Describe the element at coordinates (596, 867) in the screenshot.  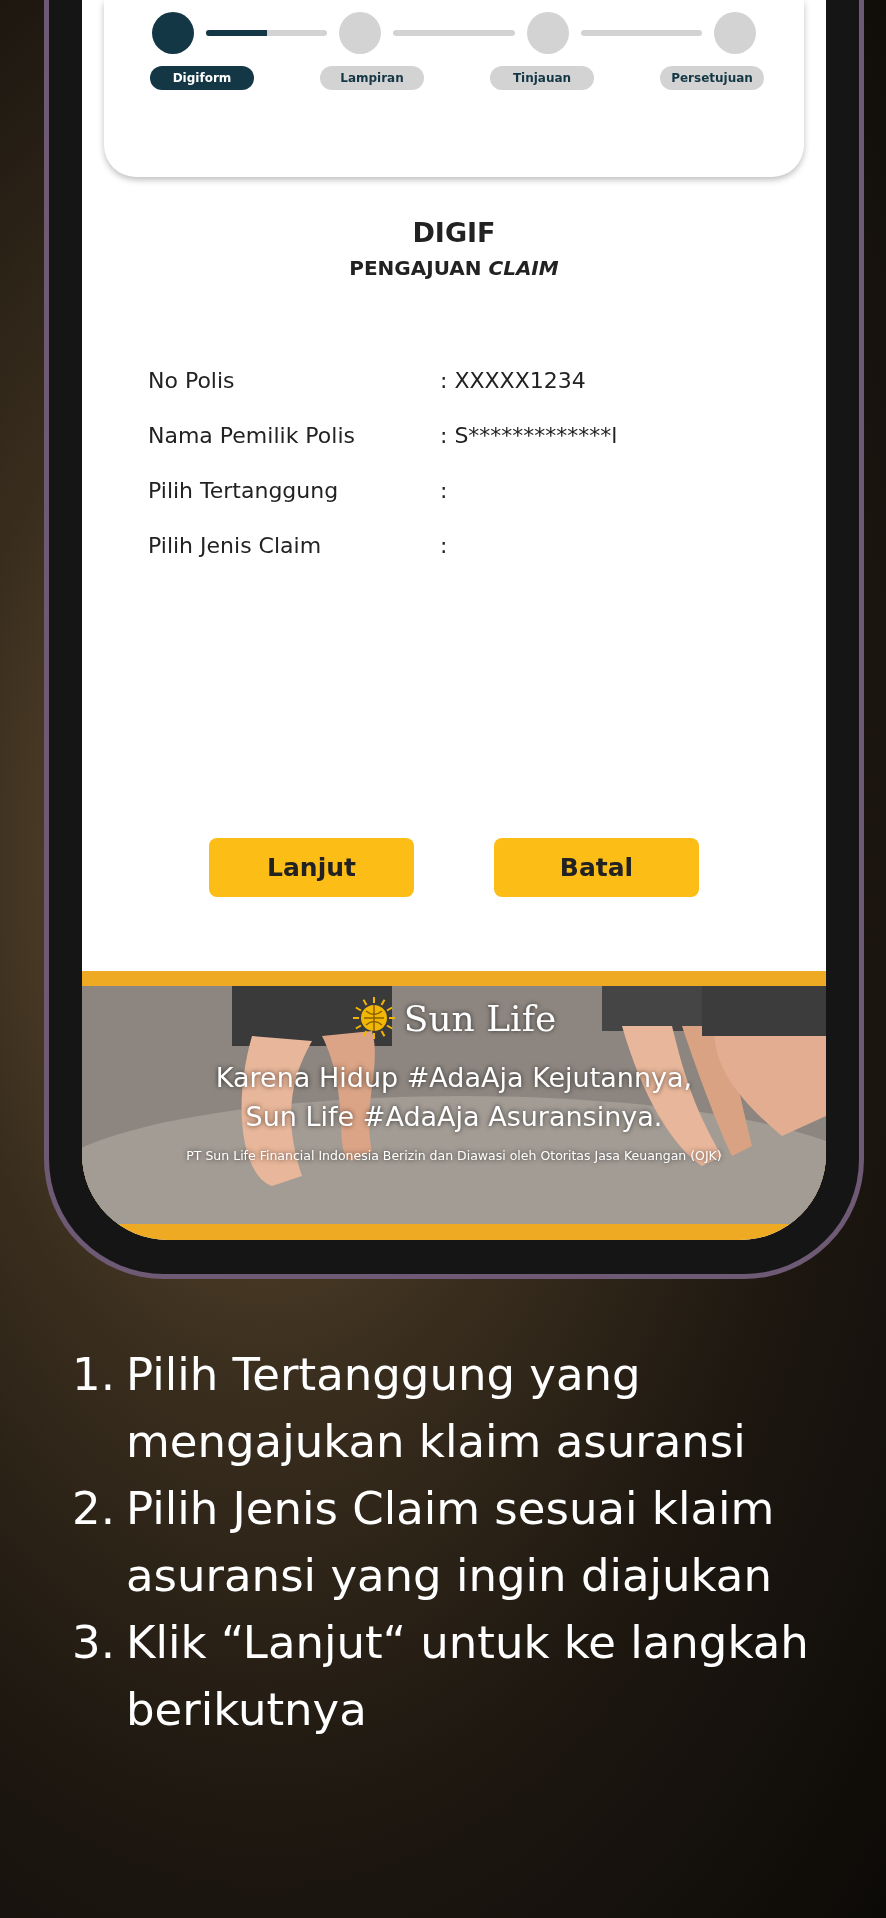
I see `action-button: Batal` at that location.